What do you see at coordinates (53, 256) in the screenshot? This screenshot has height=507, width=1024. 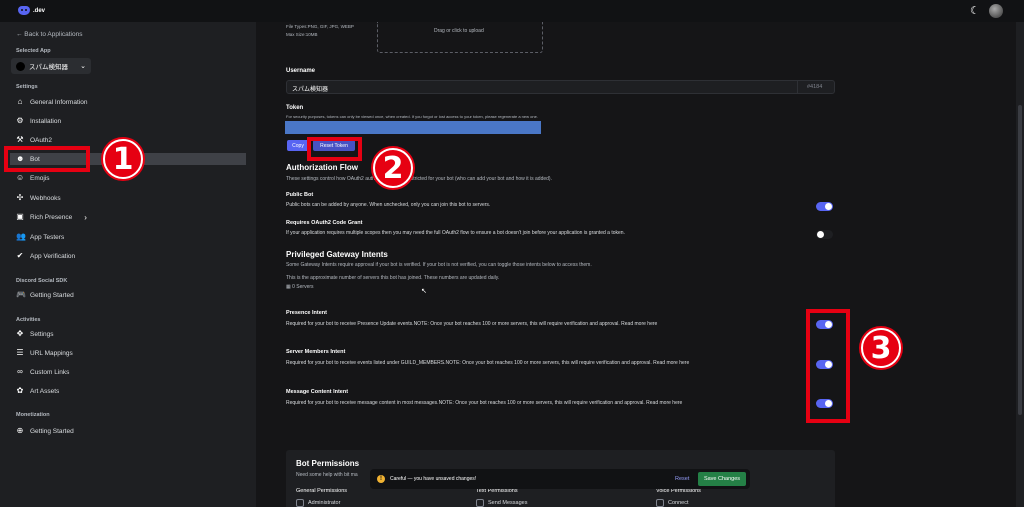 I see `sidebar-item-label: App Verification` at bounding box center [53, 256].